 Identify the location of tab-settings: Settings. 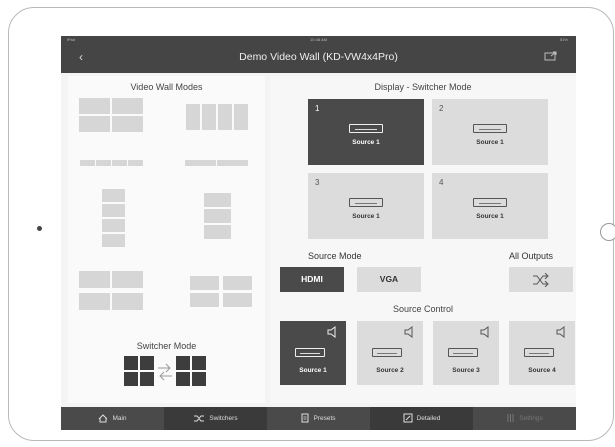
(524, 418).